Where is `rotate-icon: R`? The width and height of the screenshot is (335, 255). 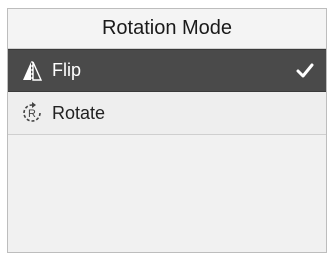
rotate-icon: R is located at coordinates (32, 113).